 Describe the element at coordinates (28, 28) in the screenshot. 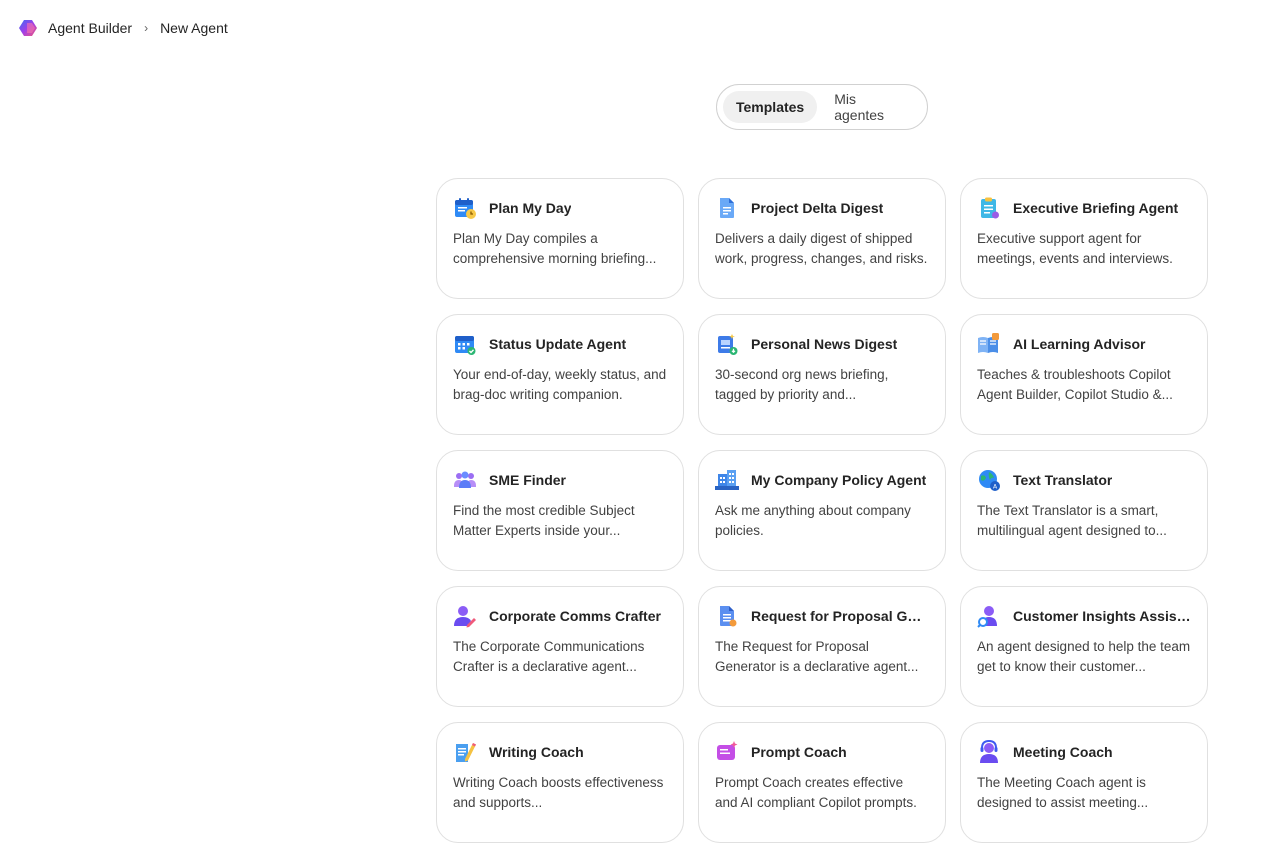

I see `agent-builder-logo-icon` at that location.